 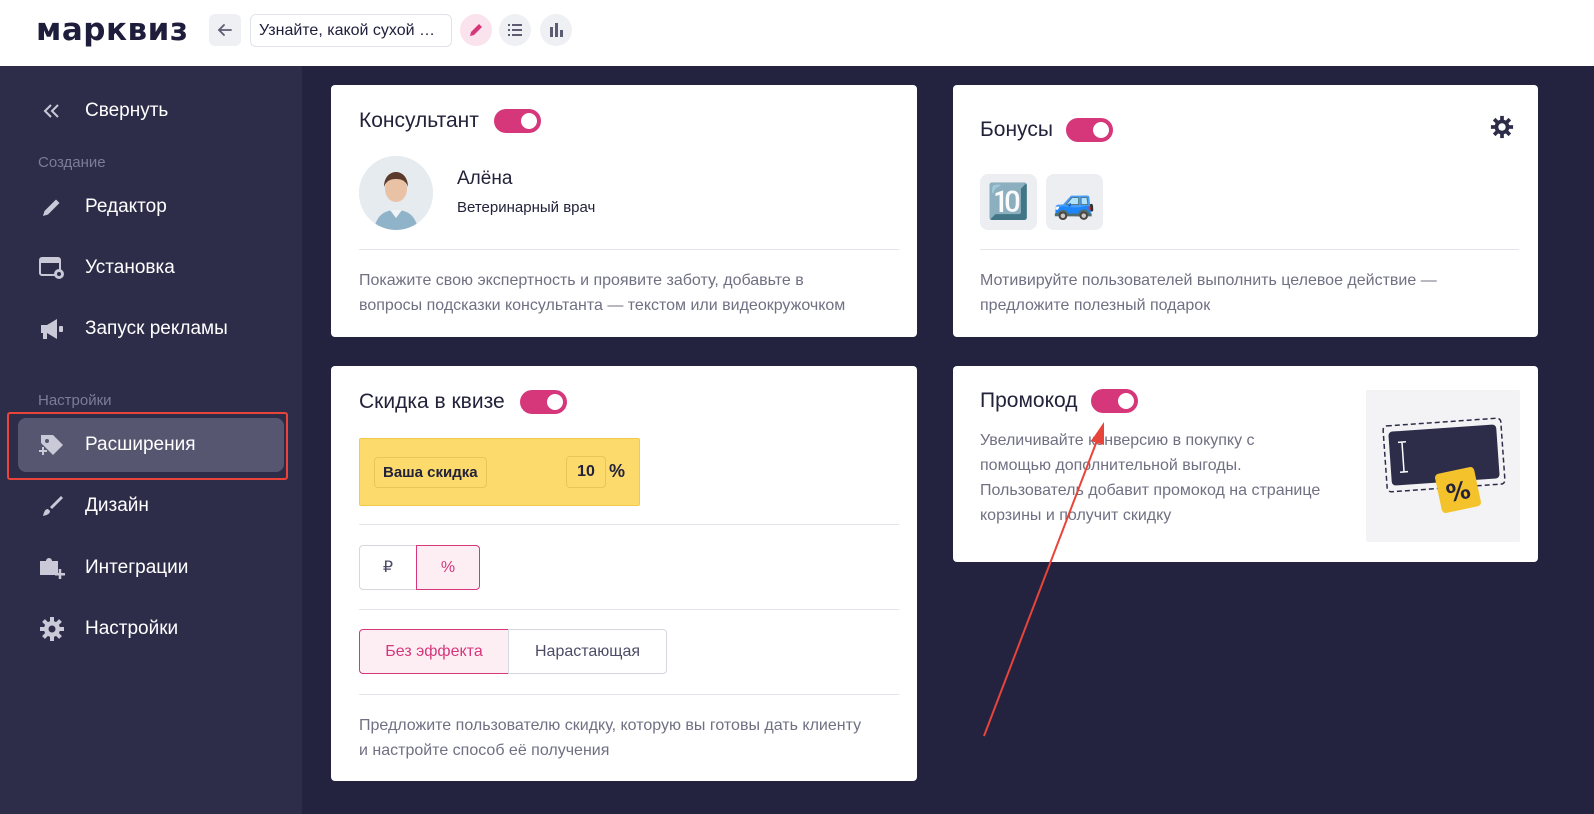 I want to click on highlight-box, so click(x=147, y=446).